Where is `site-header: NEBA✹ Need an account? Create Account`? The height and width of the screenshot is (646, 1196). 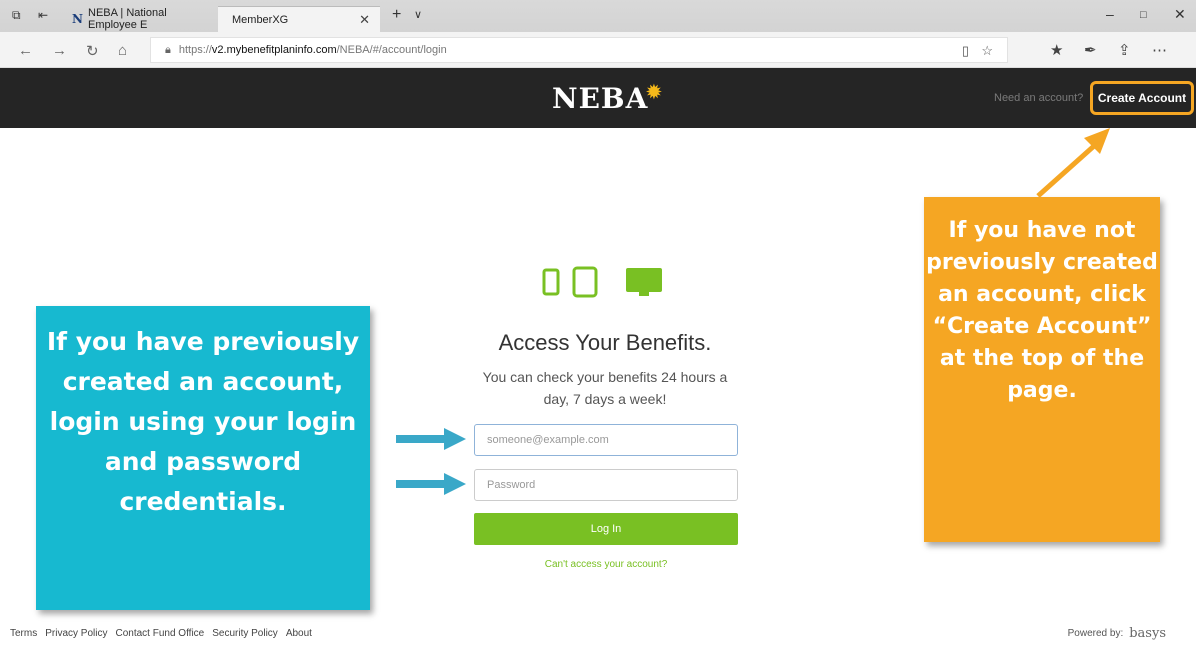
site-header: NEBA✹ Need an account? Create Account is located at coordinates (598, 98).